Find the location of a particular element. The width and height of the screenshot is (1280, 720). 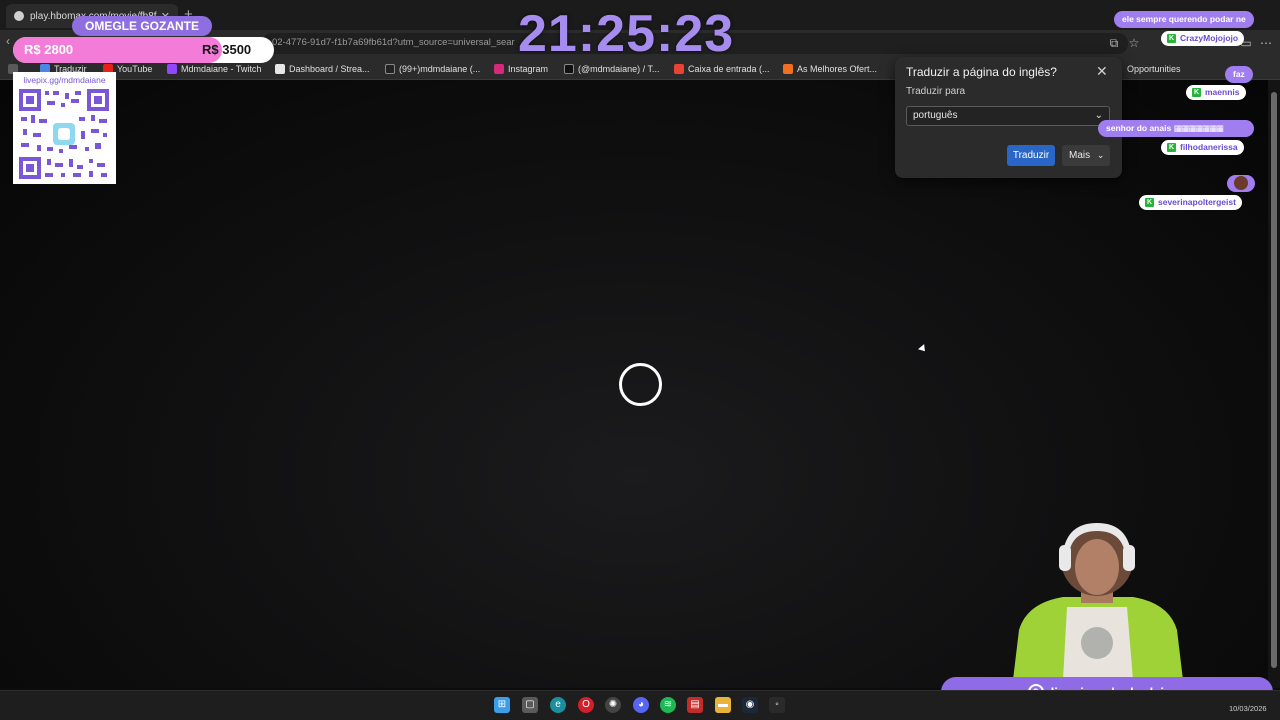

chat-message is located at coordinates (1241, 183).